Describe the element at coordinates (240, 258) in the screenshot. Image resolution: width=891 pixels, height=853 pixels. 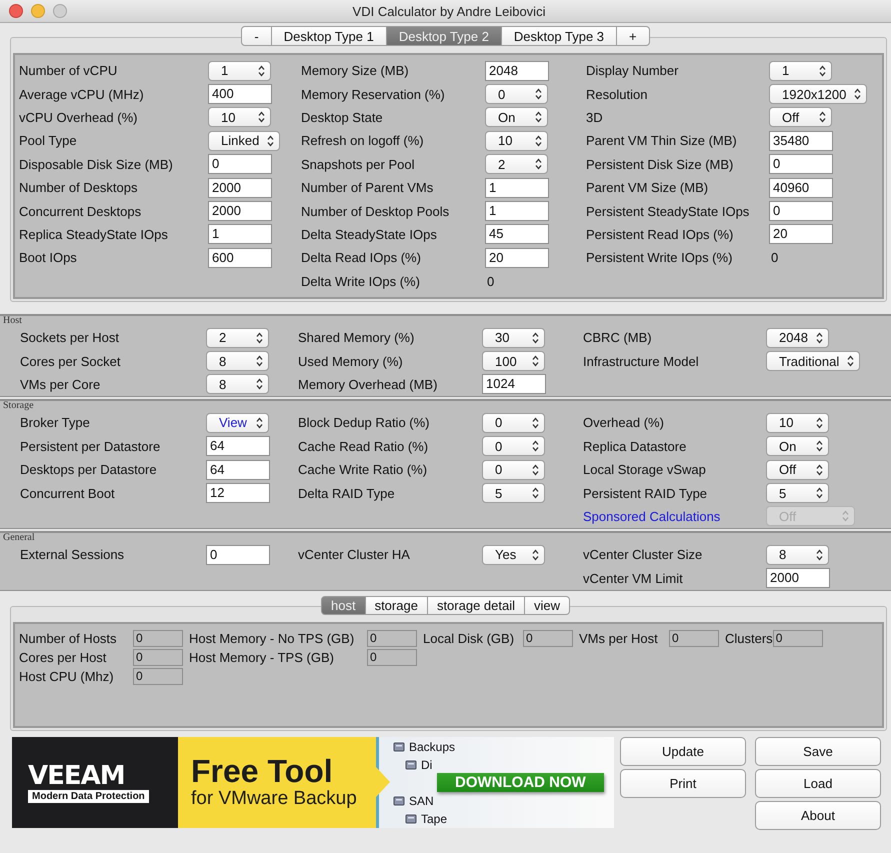
I see `input-field: 600` at that location.